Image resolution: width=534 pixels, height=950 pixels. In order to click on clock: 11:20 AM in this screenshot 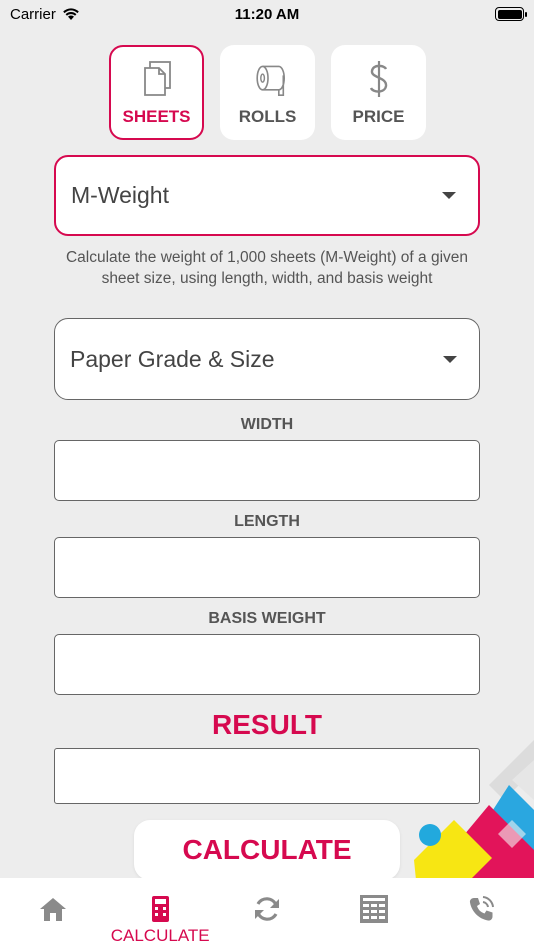, I will do `click(267, 14)`.